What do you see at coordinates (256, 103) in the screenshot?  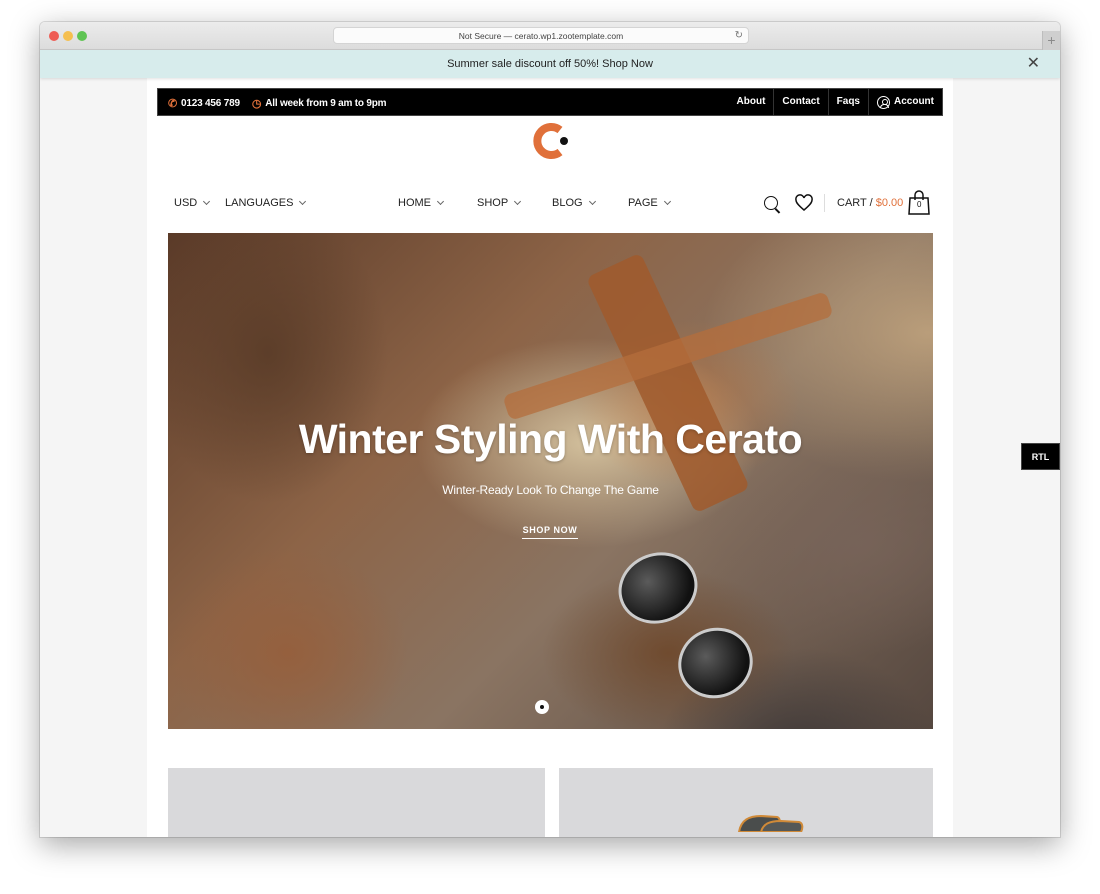 I see `clock-icon: ◷` at bounding box center [256, 103].